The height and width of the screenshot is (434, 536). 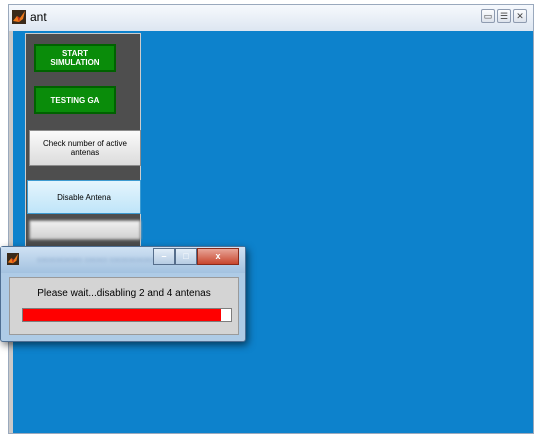 I want to click on maximize-icon: ☰, so click(x=504, y=16).